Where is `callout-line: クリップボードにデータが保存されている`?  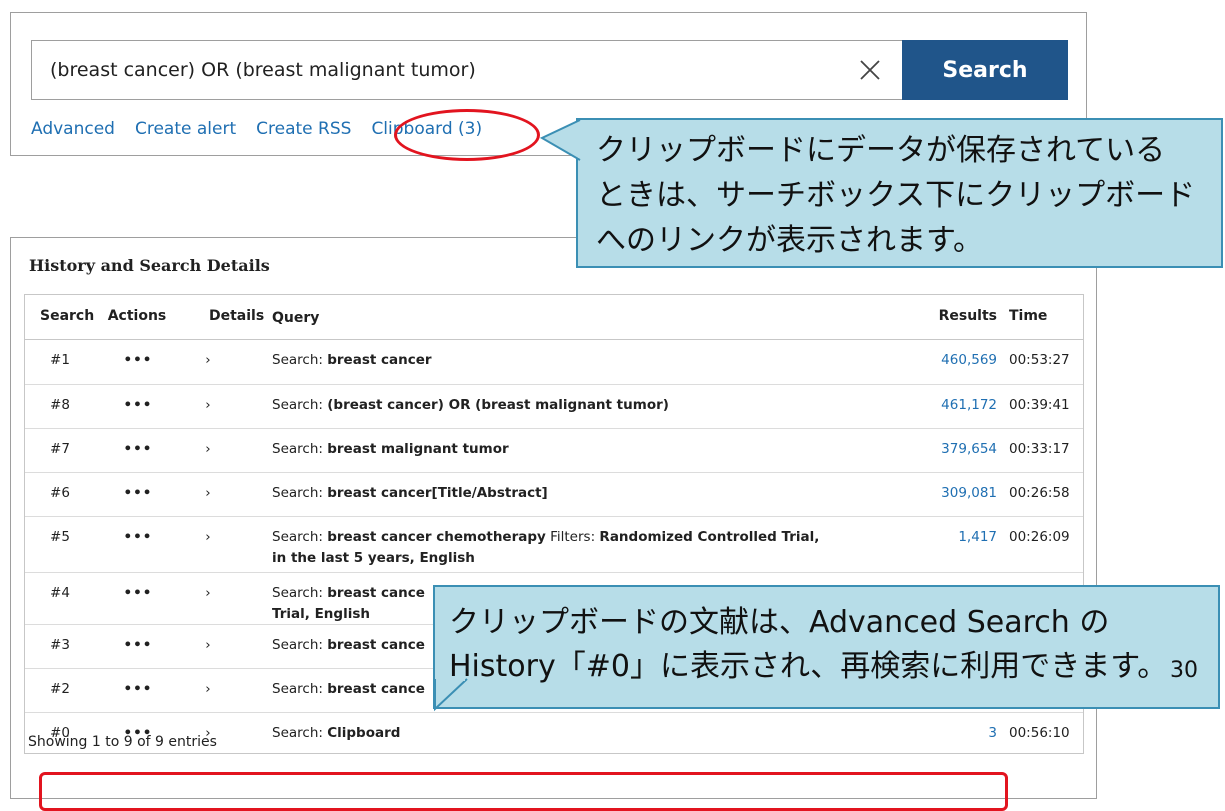
callout-line: クリップボードにデータが保存されている is located at coordinates (881, 150).